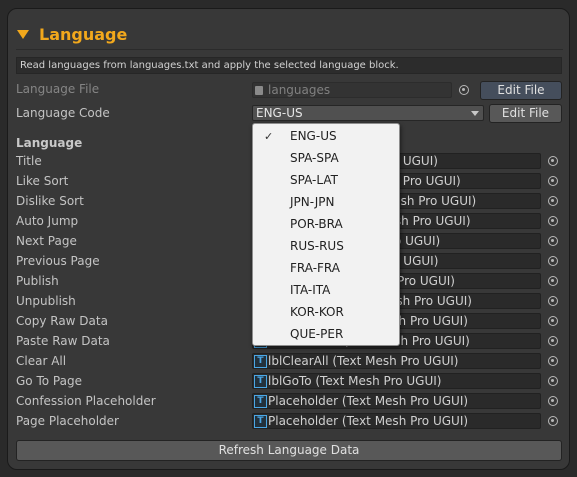  I want to click on row-label: Page Placeholder, so click(67, 421).